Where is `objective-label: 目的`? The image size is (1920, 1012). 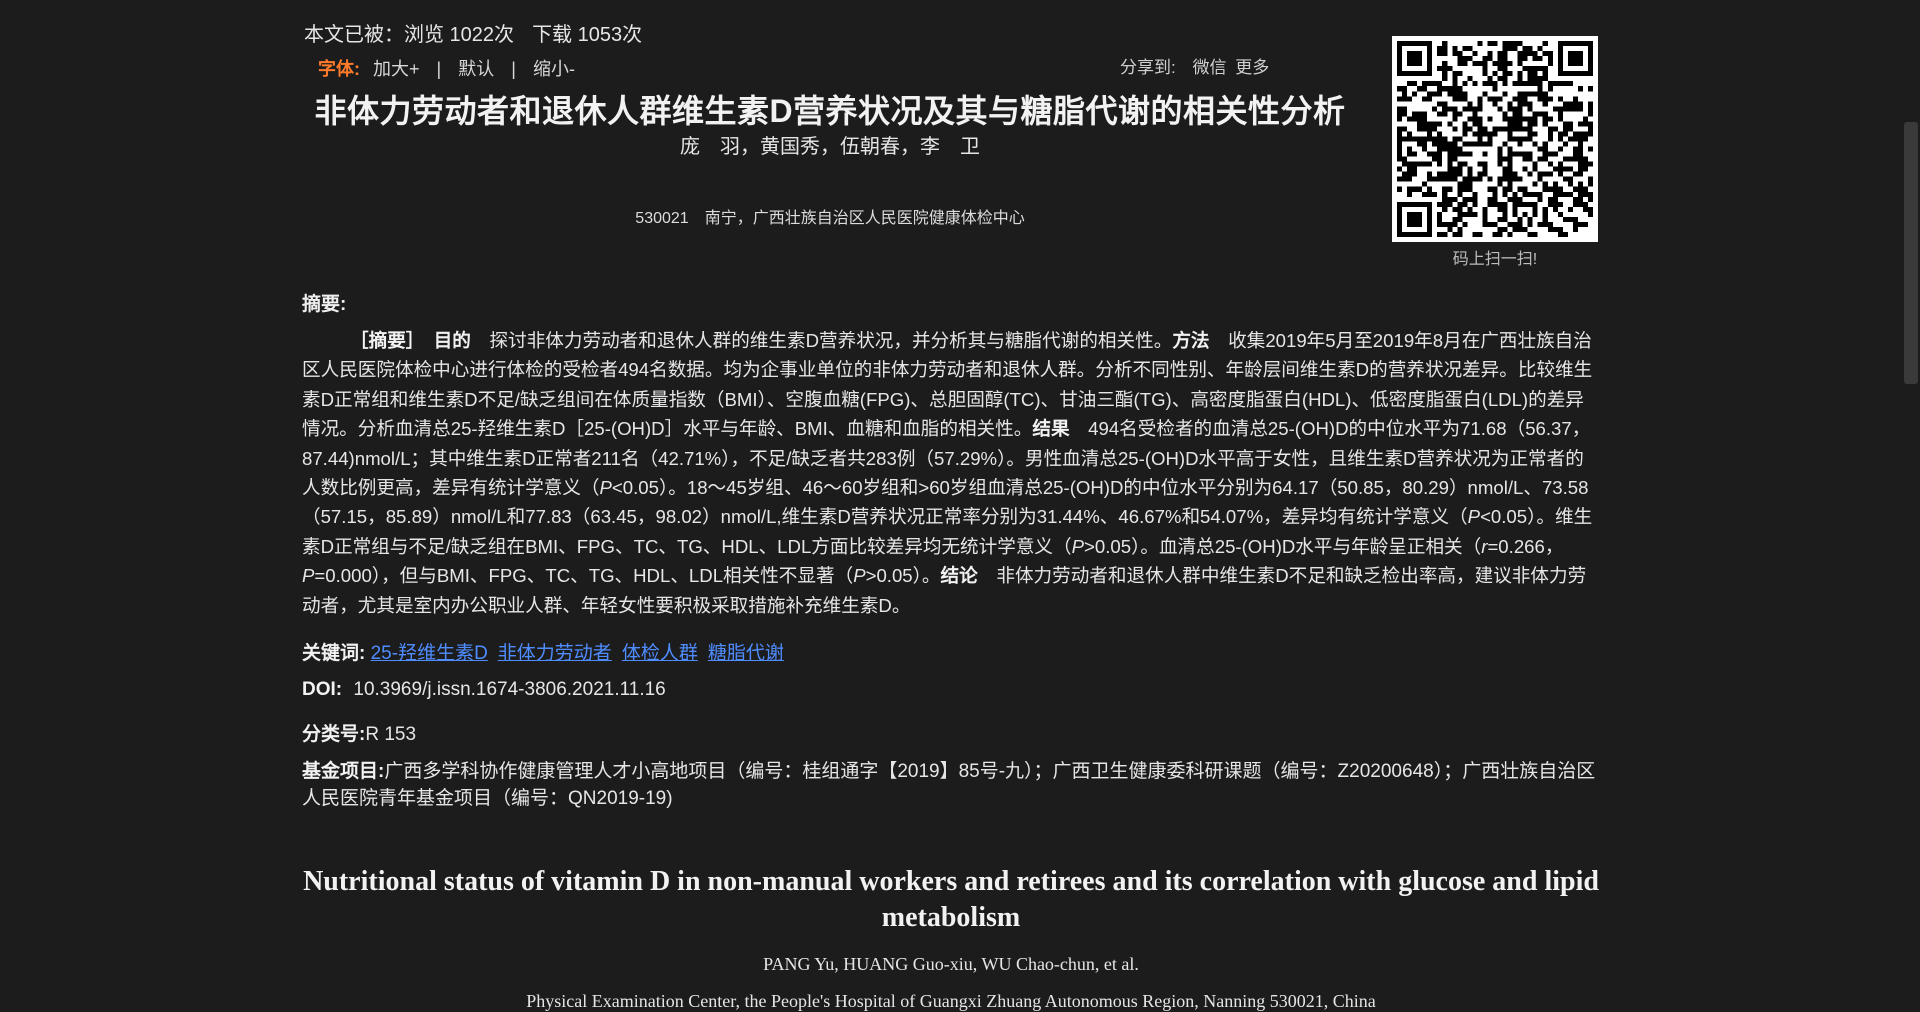
objective-label: 目的 is located at coordinates (452, 340).